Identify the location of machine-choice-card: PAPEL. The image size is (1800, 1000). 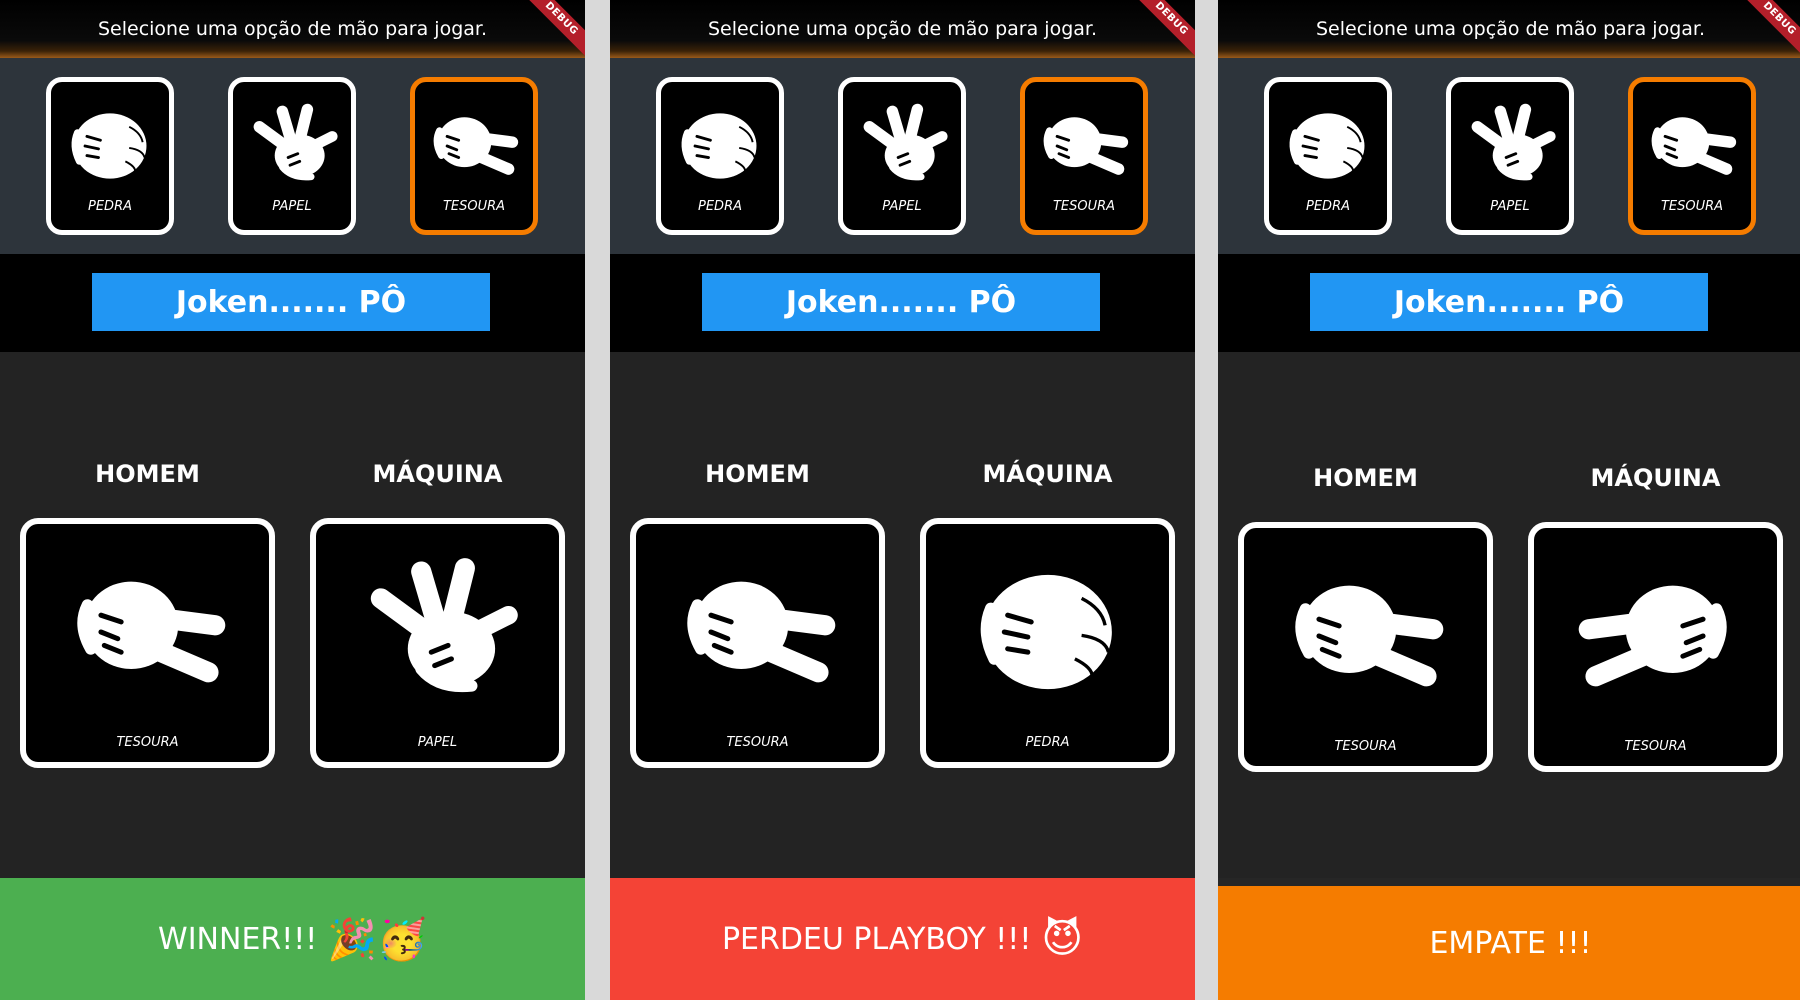
(437, 643).